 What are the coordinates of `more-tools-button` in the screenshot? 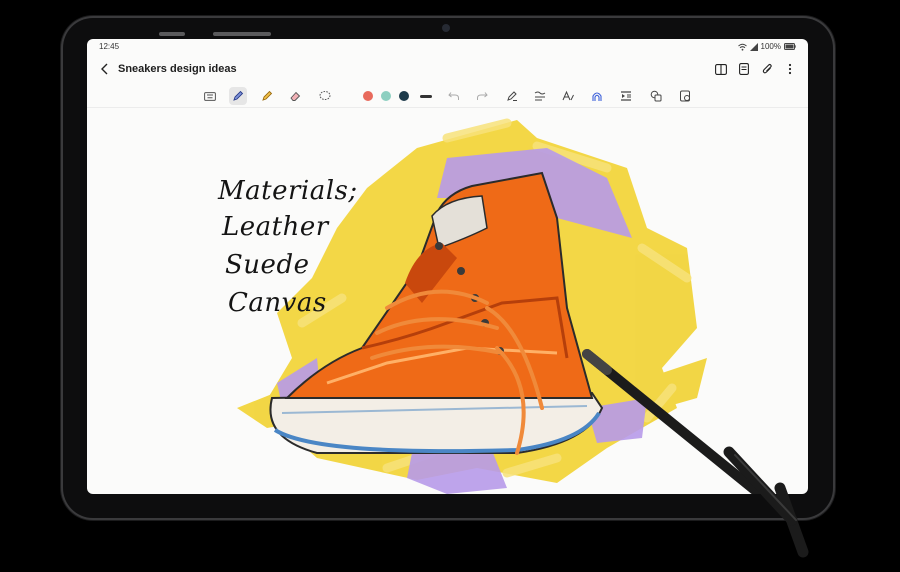 It's located at (685, 96).